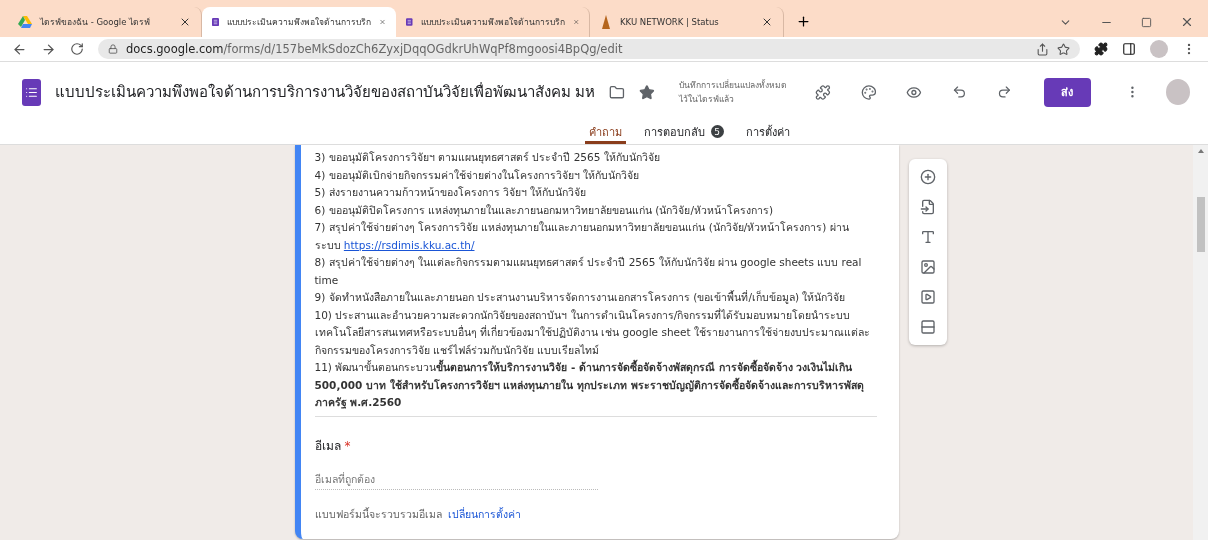 The width and height of the screenshot is (1208, 540). I want to click on description-paragraph: 8) สรุปค่าใช้จ่ายต่างๆ ในแต่ละกิจกรรมตามแผนยุทธศาสตร์ ประจำปี 2565 ให้กับนักวิจัย ผ่าน google sheets แบบ real time, so click(588, 271).